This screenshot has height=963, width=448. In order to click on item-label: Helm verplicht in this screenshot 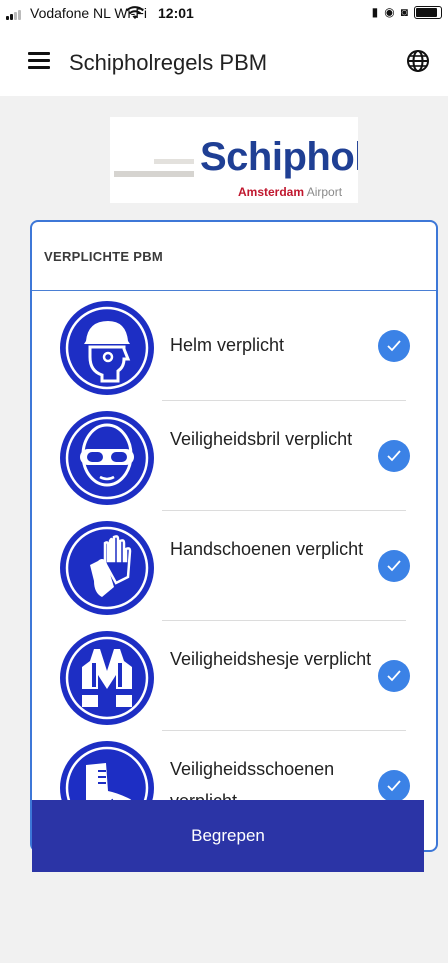, I will do `click(227, 345)`.